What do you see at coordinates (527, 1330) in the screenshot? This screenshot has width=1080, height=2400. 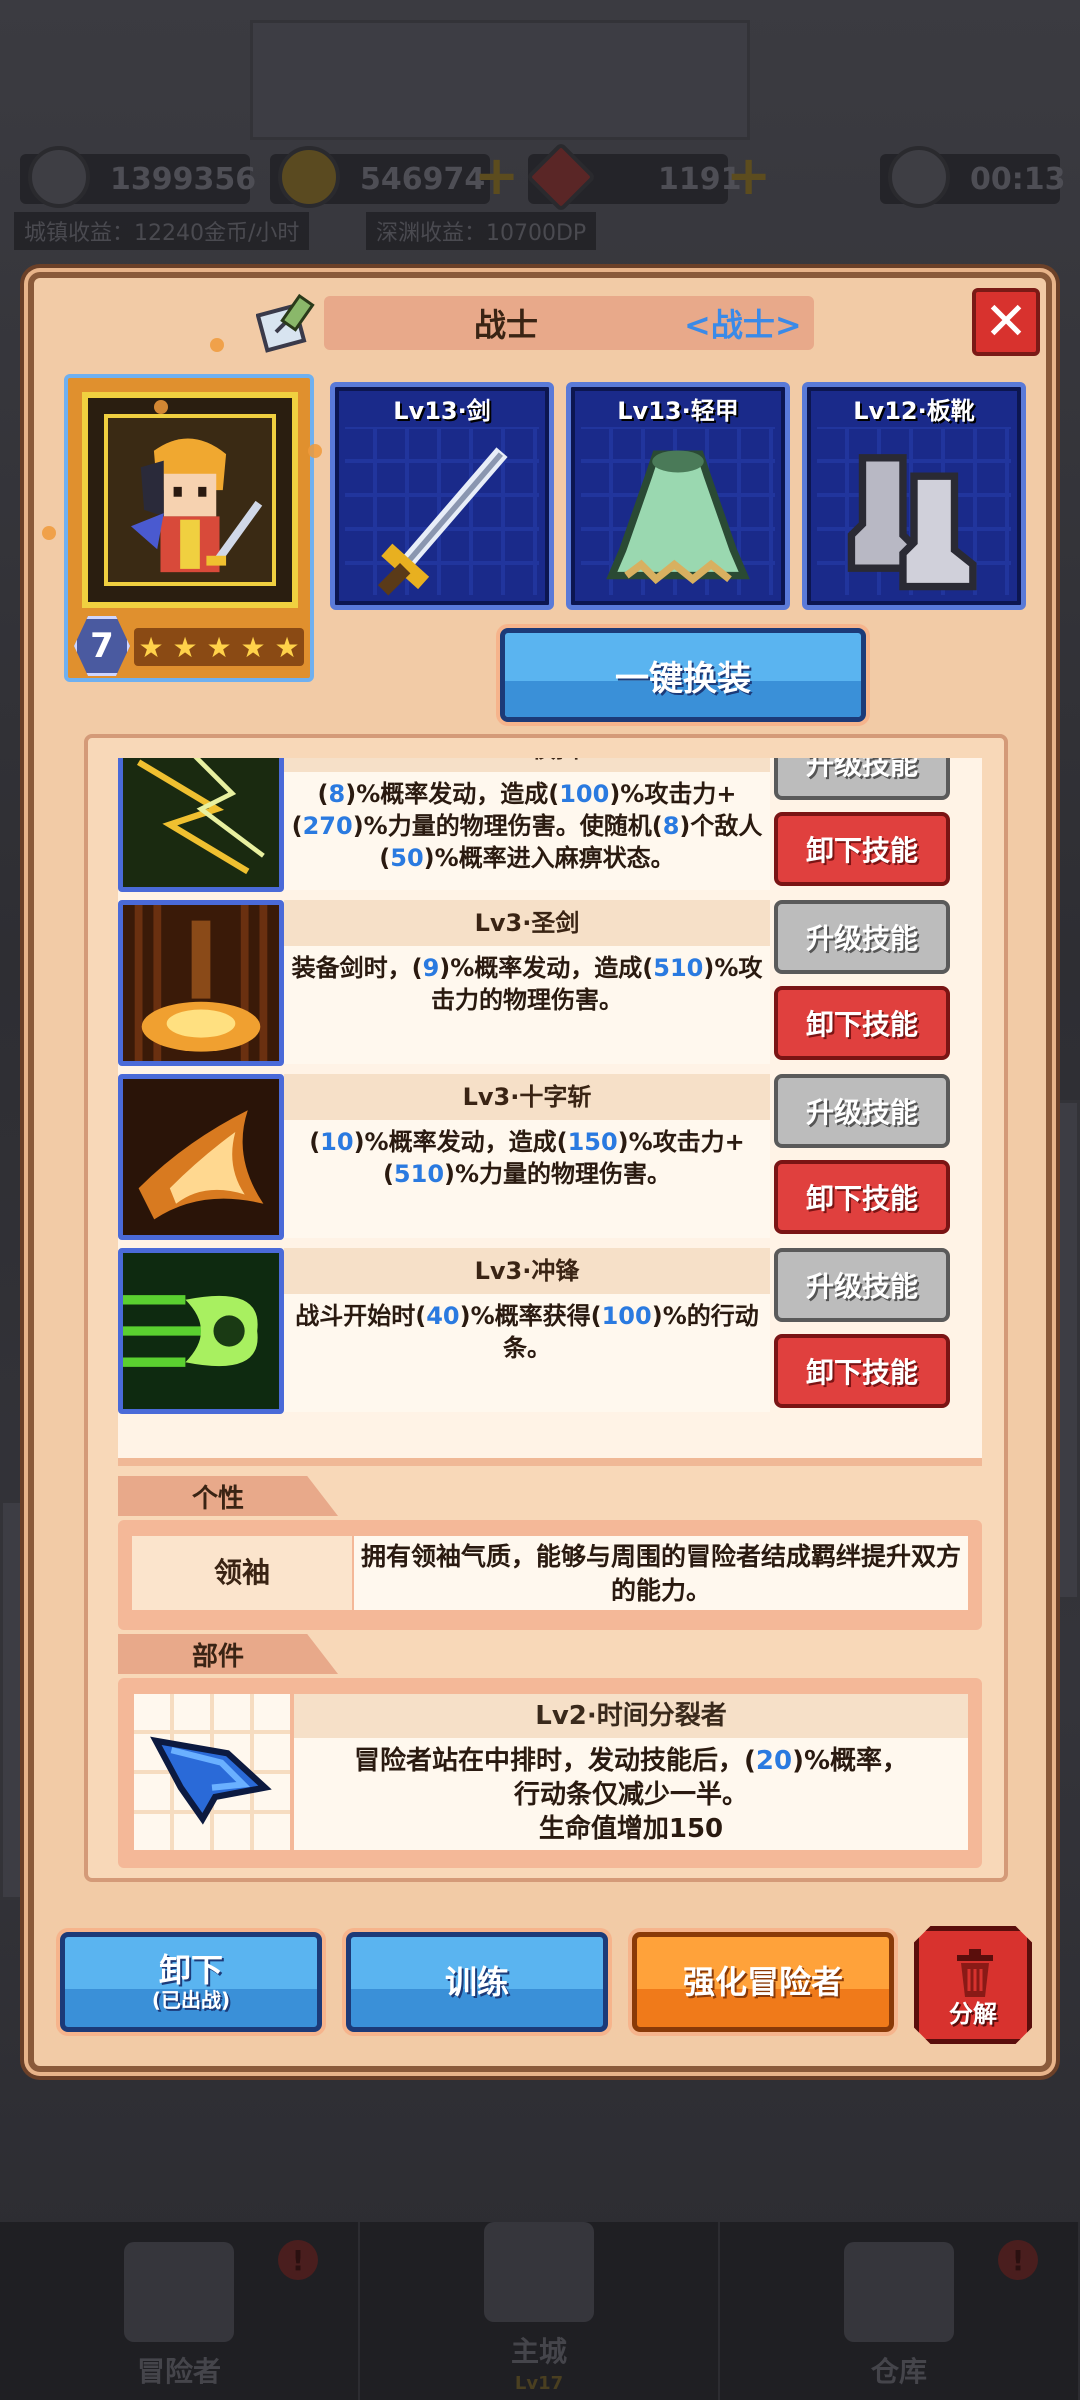 I see `skill-info: Lv3·冲锋 战斗开始时(40)%概率获得(100)%的行动条。` at bounding box center [527, 1330].